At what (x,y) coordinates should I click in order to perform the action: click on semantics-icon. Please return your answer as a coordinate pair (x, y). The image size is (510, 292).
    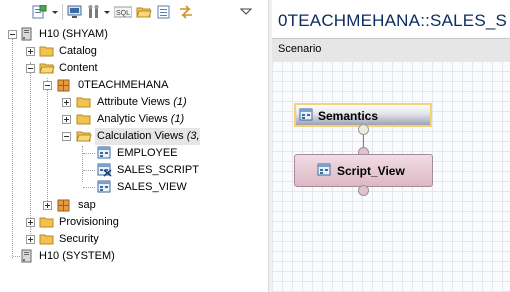
    Looking at the image, I should click on (307, 116).